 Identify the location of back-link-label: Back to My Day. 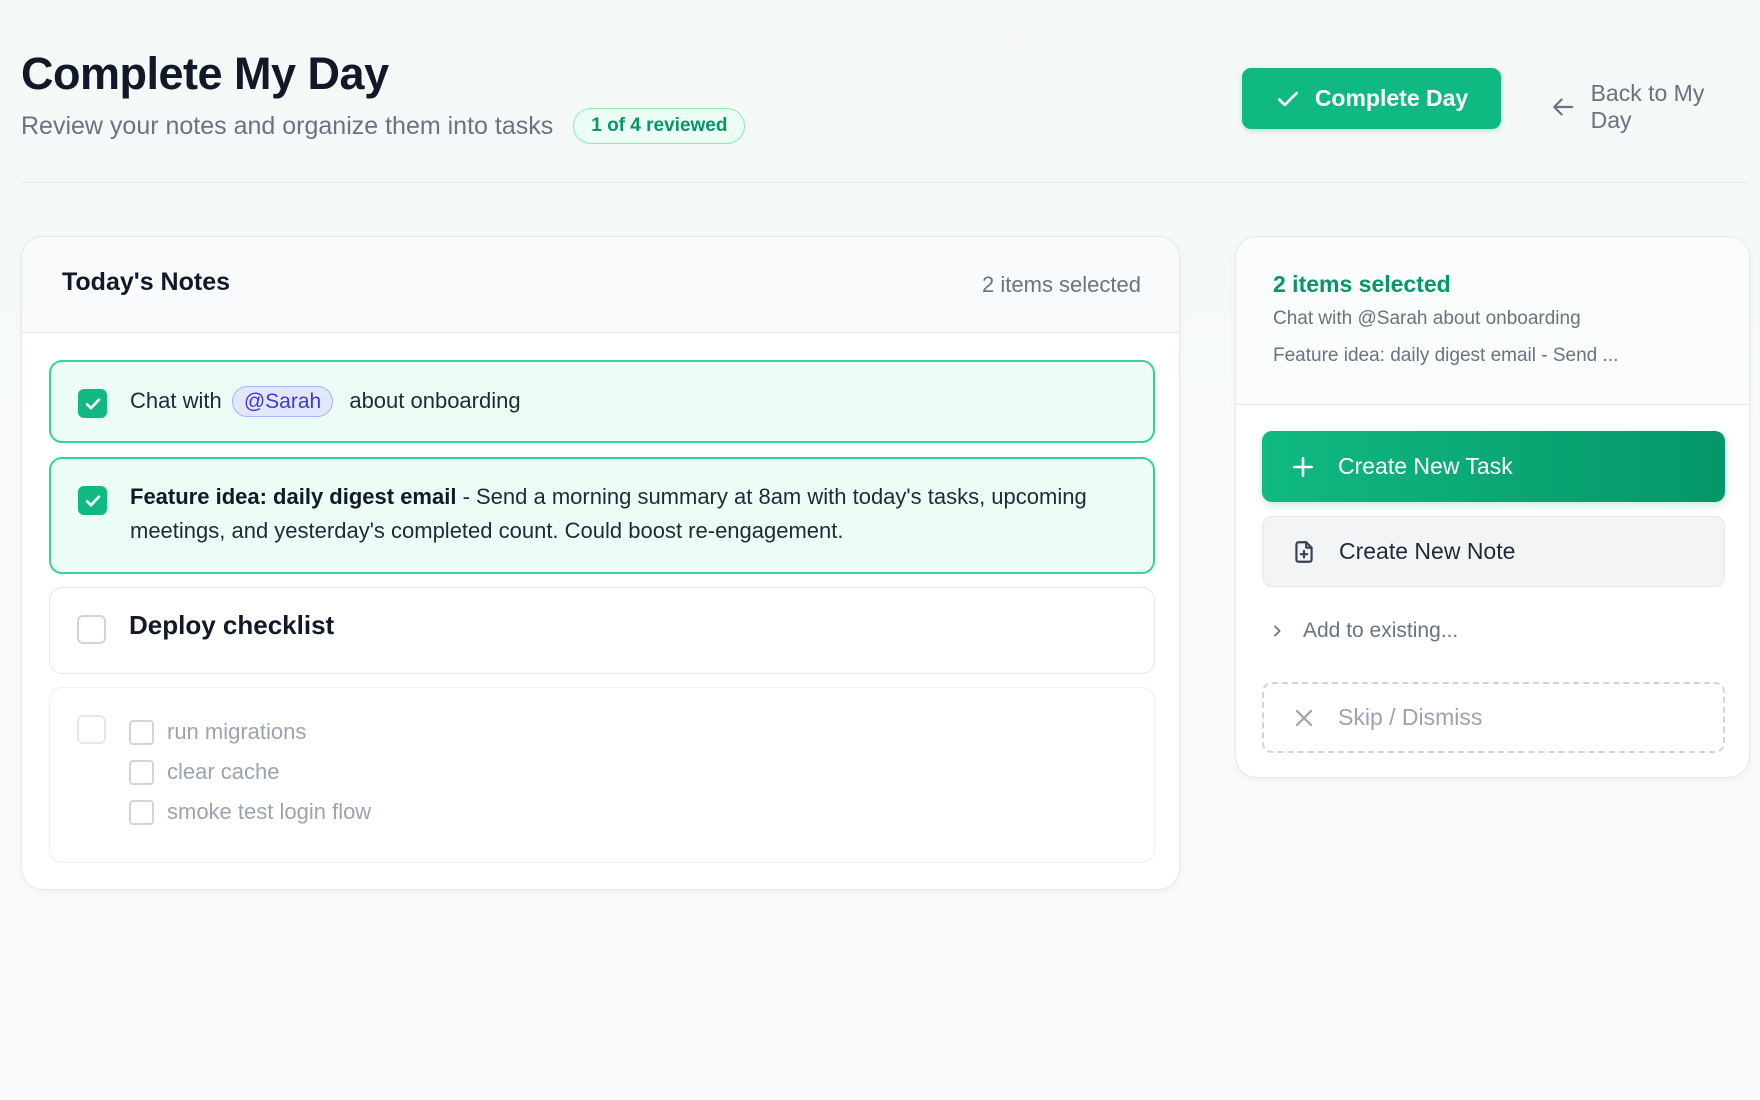
(1647, 106).